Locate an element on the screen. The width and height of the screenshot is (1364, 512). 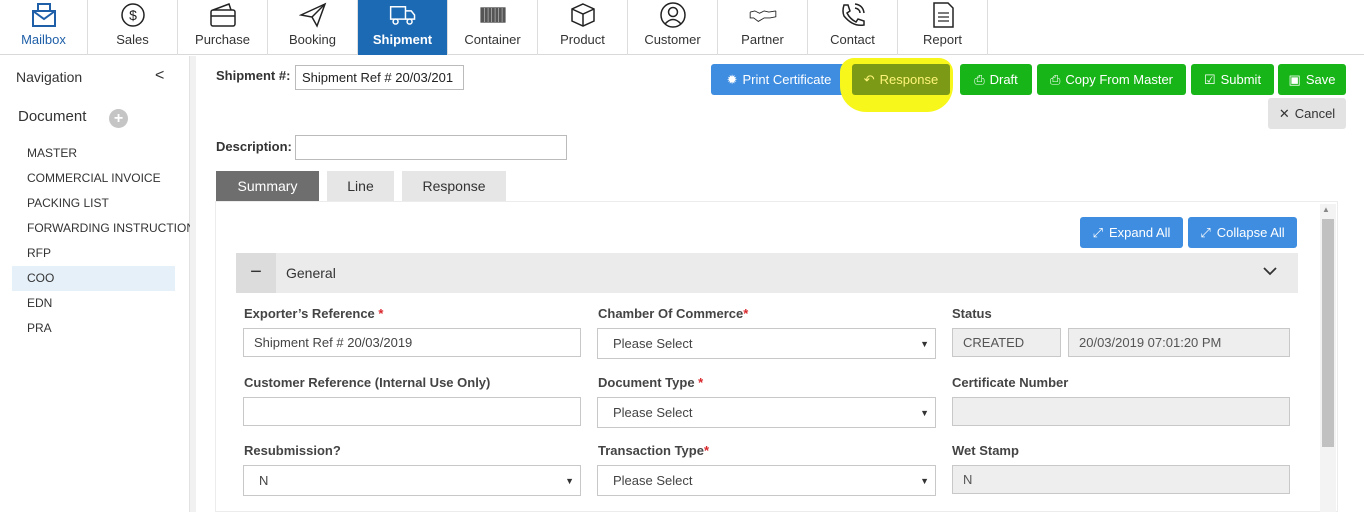
cancel-button: ✕ Cancel is located at coordinates (1307, 113).